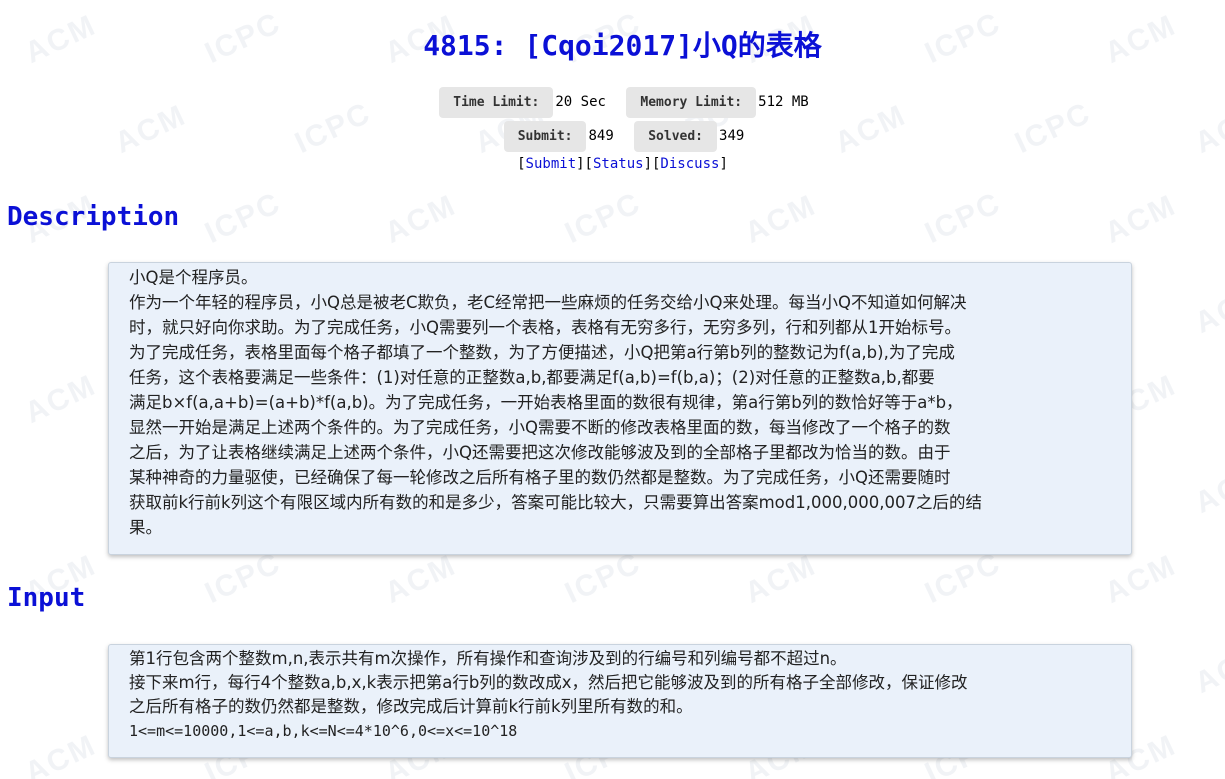 The width and height of the screenshot is (1225, 779). I want to click on solved-count-label: Solved:, so click(676, 136).